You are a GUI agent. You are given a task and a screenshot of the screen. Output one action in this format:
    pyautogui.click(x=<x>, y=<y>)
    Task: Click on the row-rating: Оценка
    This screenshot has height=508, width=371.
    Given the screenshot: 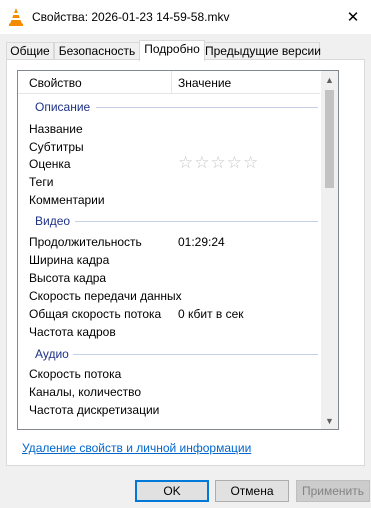 What is the action you would take?
    pyautogui.click(x=50, y=164)
    